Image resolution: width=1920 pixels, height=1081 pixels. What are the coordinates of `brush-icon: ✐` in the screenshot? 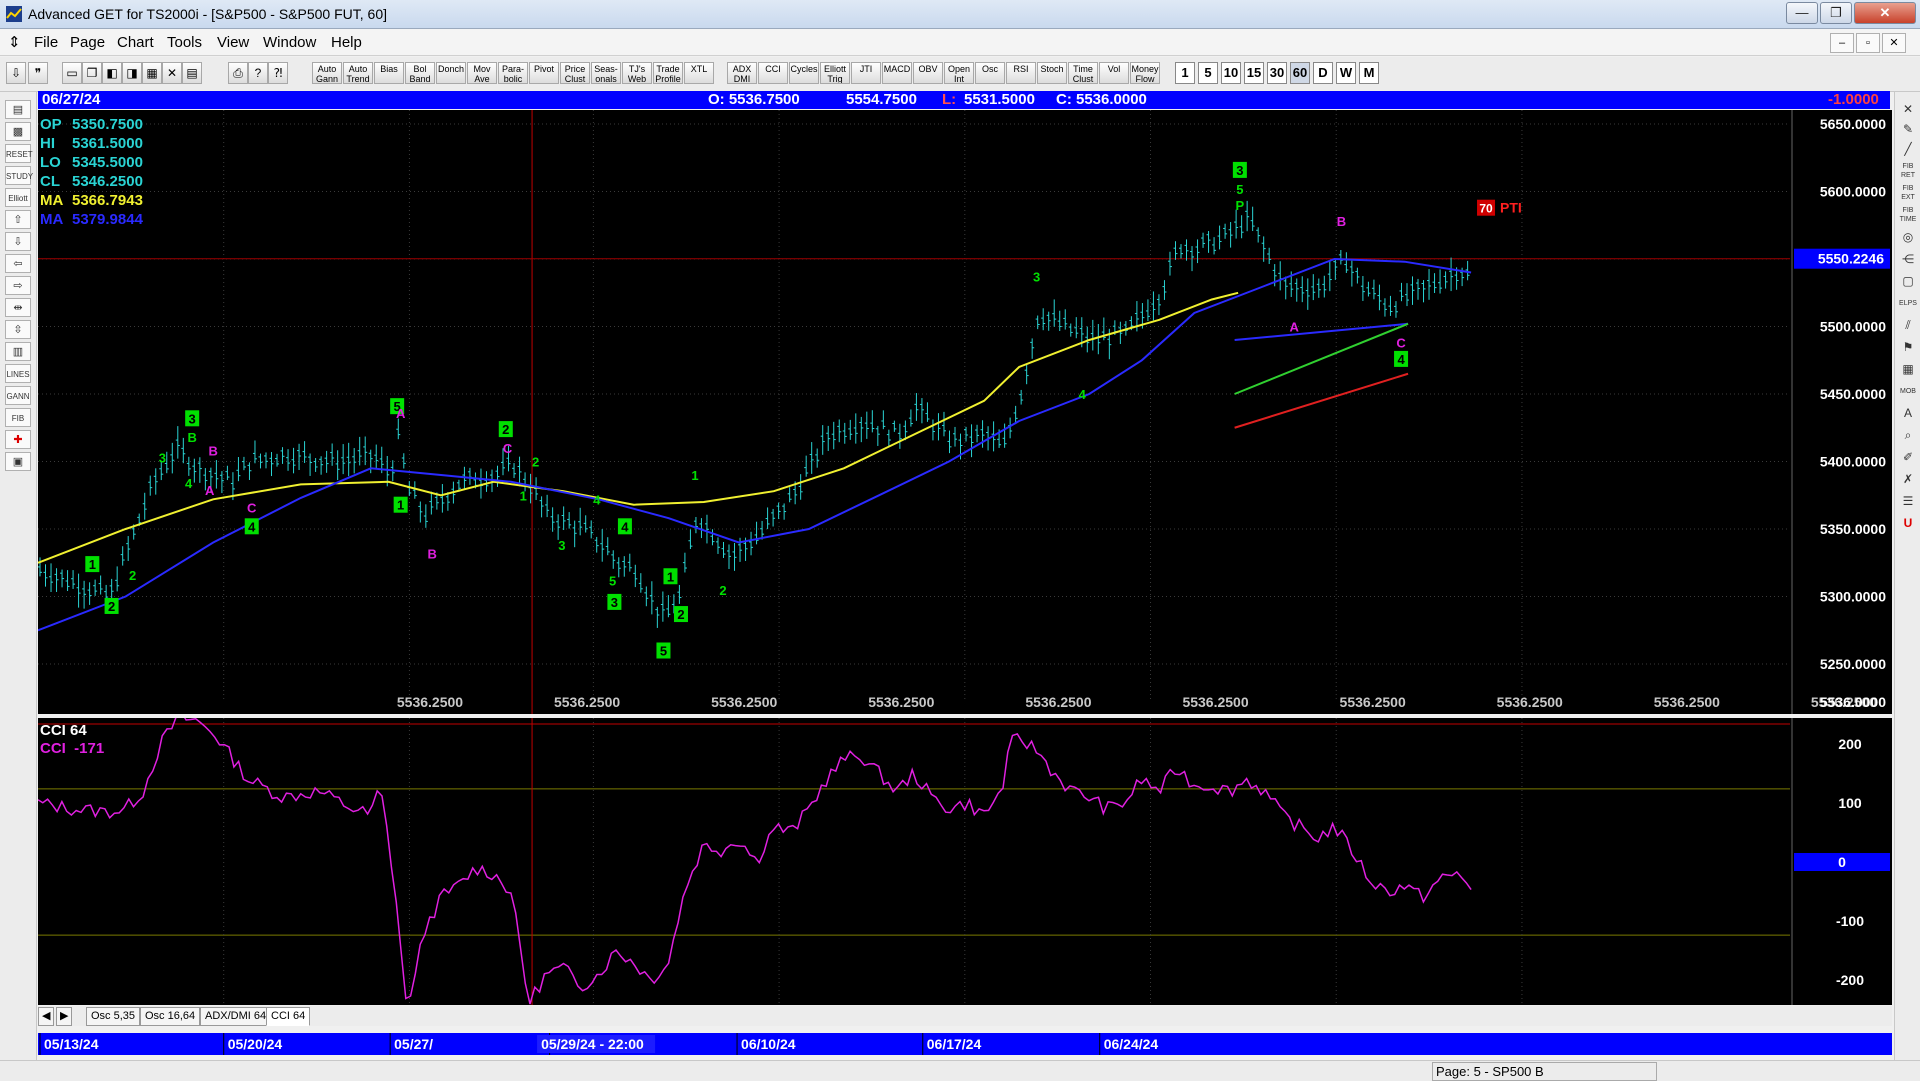 It's located at (1908, 457).